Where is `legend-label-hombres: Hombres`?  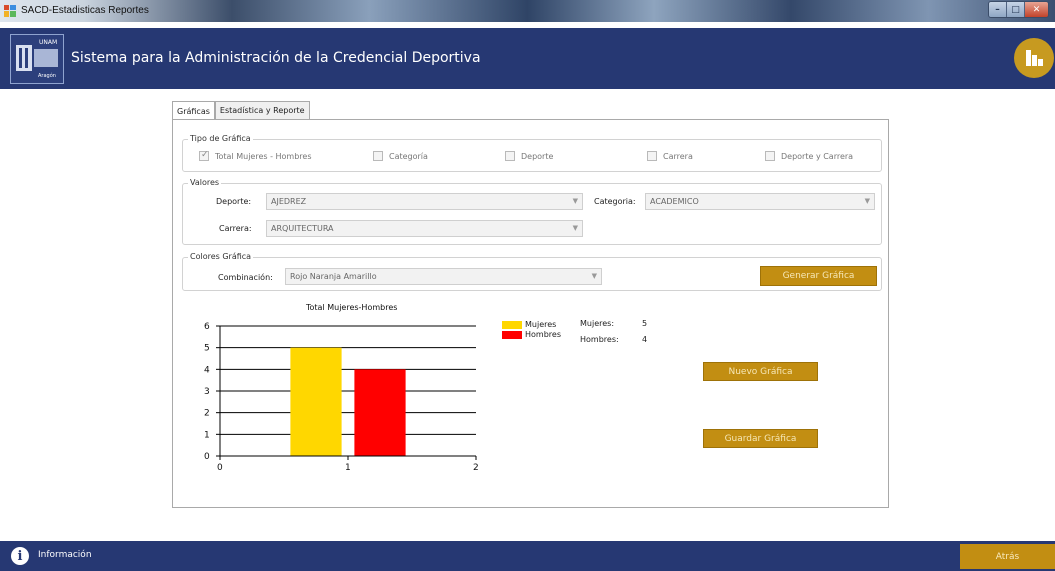
legend-label-hombres: Hombres is located at coordinates (543, 334).